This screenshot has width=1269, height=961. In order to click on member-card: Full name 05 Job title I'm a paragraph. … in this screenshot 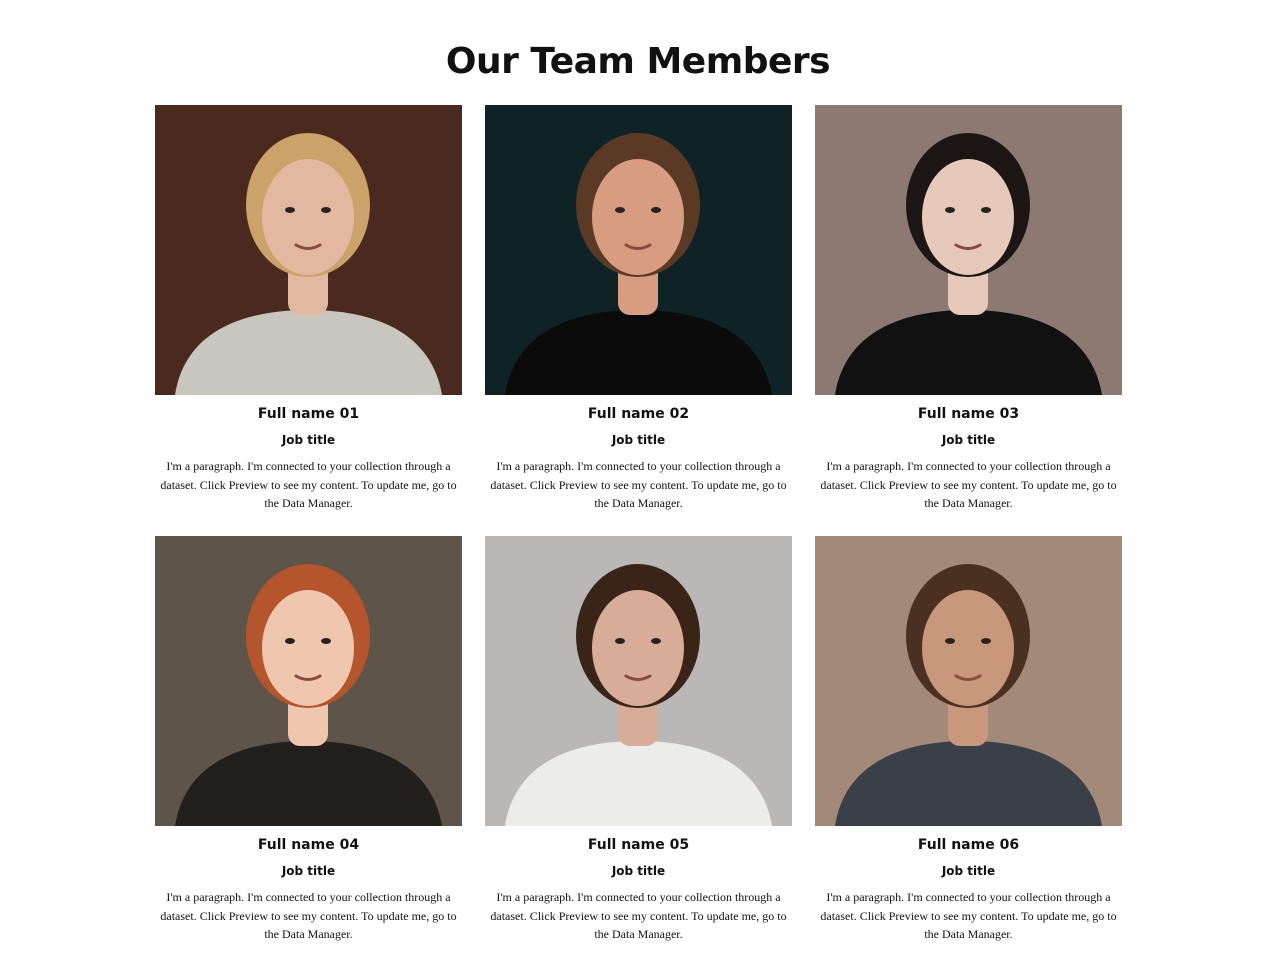, I will do `click(638, 741)`.